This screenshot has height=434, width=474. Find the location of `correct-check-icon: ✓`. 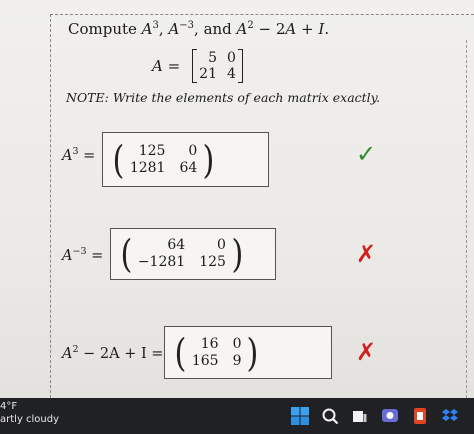

correct-check-icon: ✓ is located at coordinates (366, 154).